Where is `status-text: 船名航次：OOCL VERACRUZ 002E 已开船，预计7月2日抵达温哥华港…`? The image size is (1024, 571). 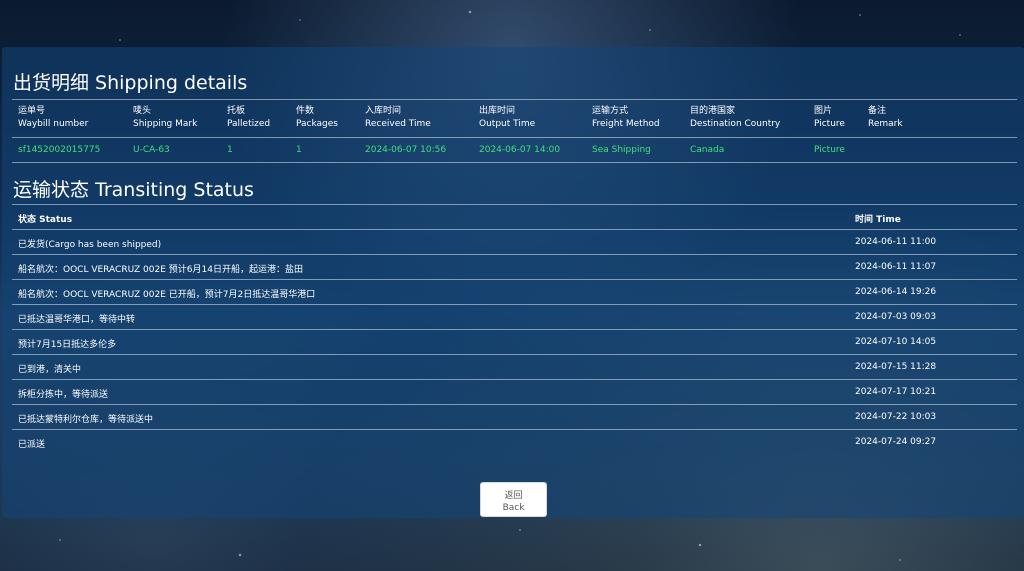 status-text: 船名航次：OOCL VERACRUZ 002E 已开船，预计7月2日抵达温哥华港… is located at coordinates (167, 295).